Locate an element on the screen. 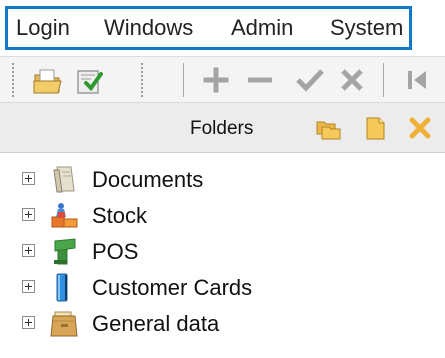  add-icon is located at coordinates (216, 80).